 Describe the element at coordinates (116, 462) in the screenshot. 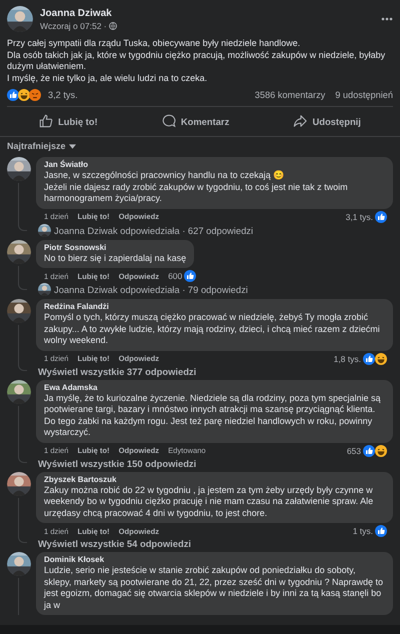

I see `view-replies-link: Wyświetl wszystkie 150 odpowiedzi` at that location.